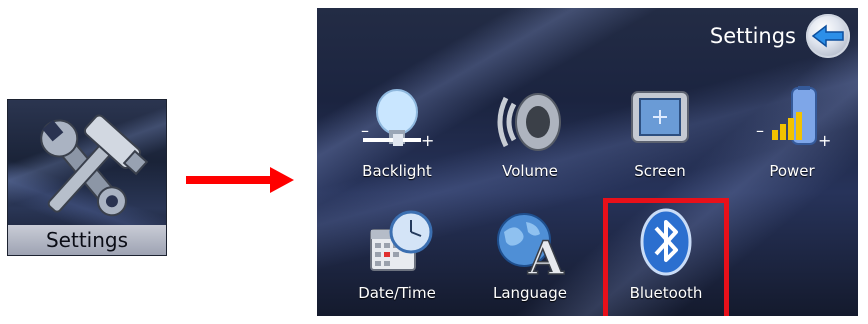 The height and width of the screenshot is (324, 868). I want to click on language-label: Language, so click(530, 293).